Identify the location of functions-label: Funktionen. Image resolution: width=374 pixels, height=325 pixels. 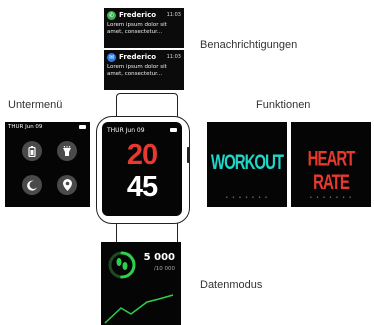
(283, 105).